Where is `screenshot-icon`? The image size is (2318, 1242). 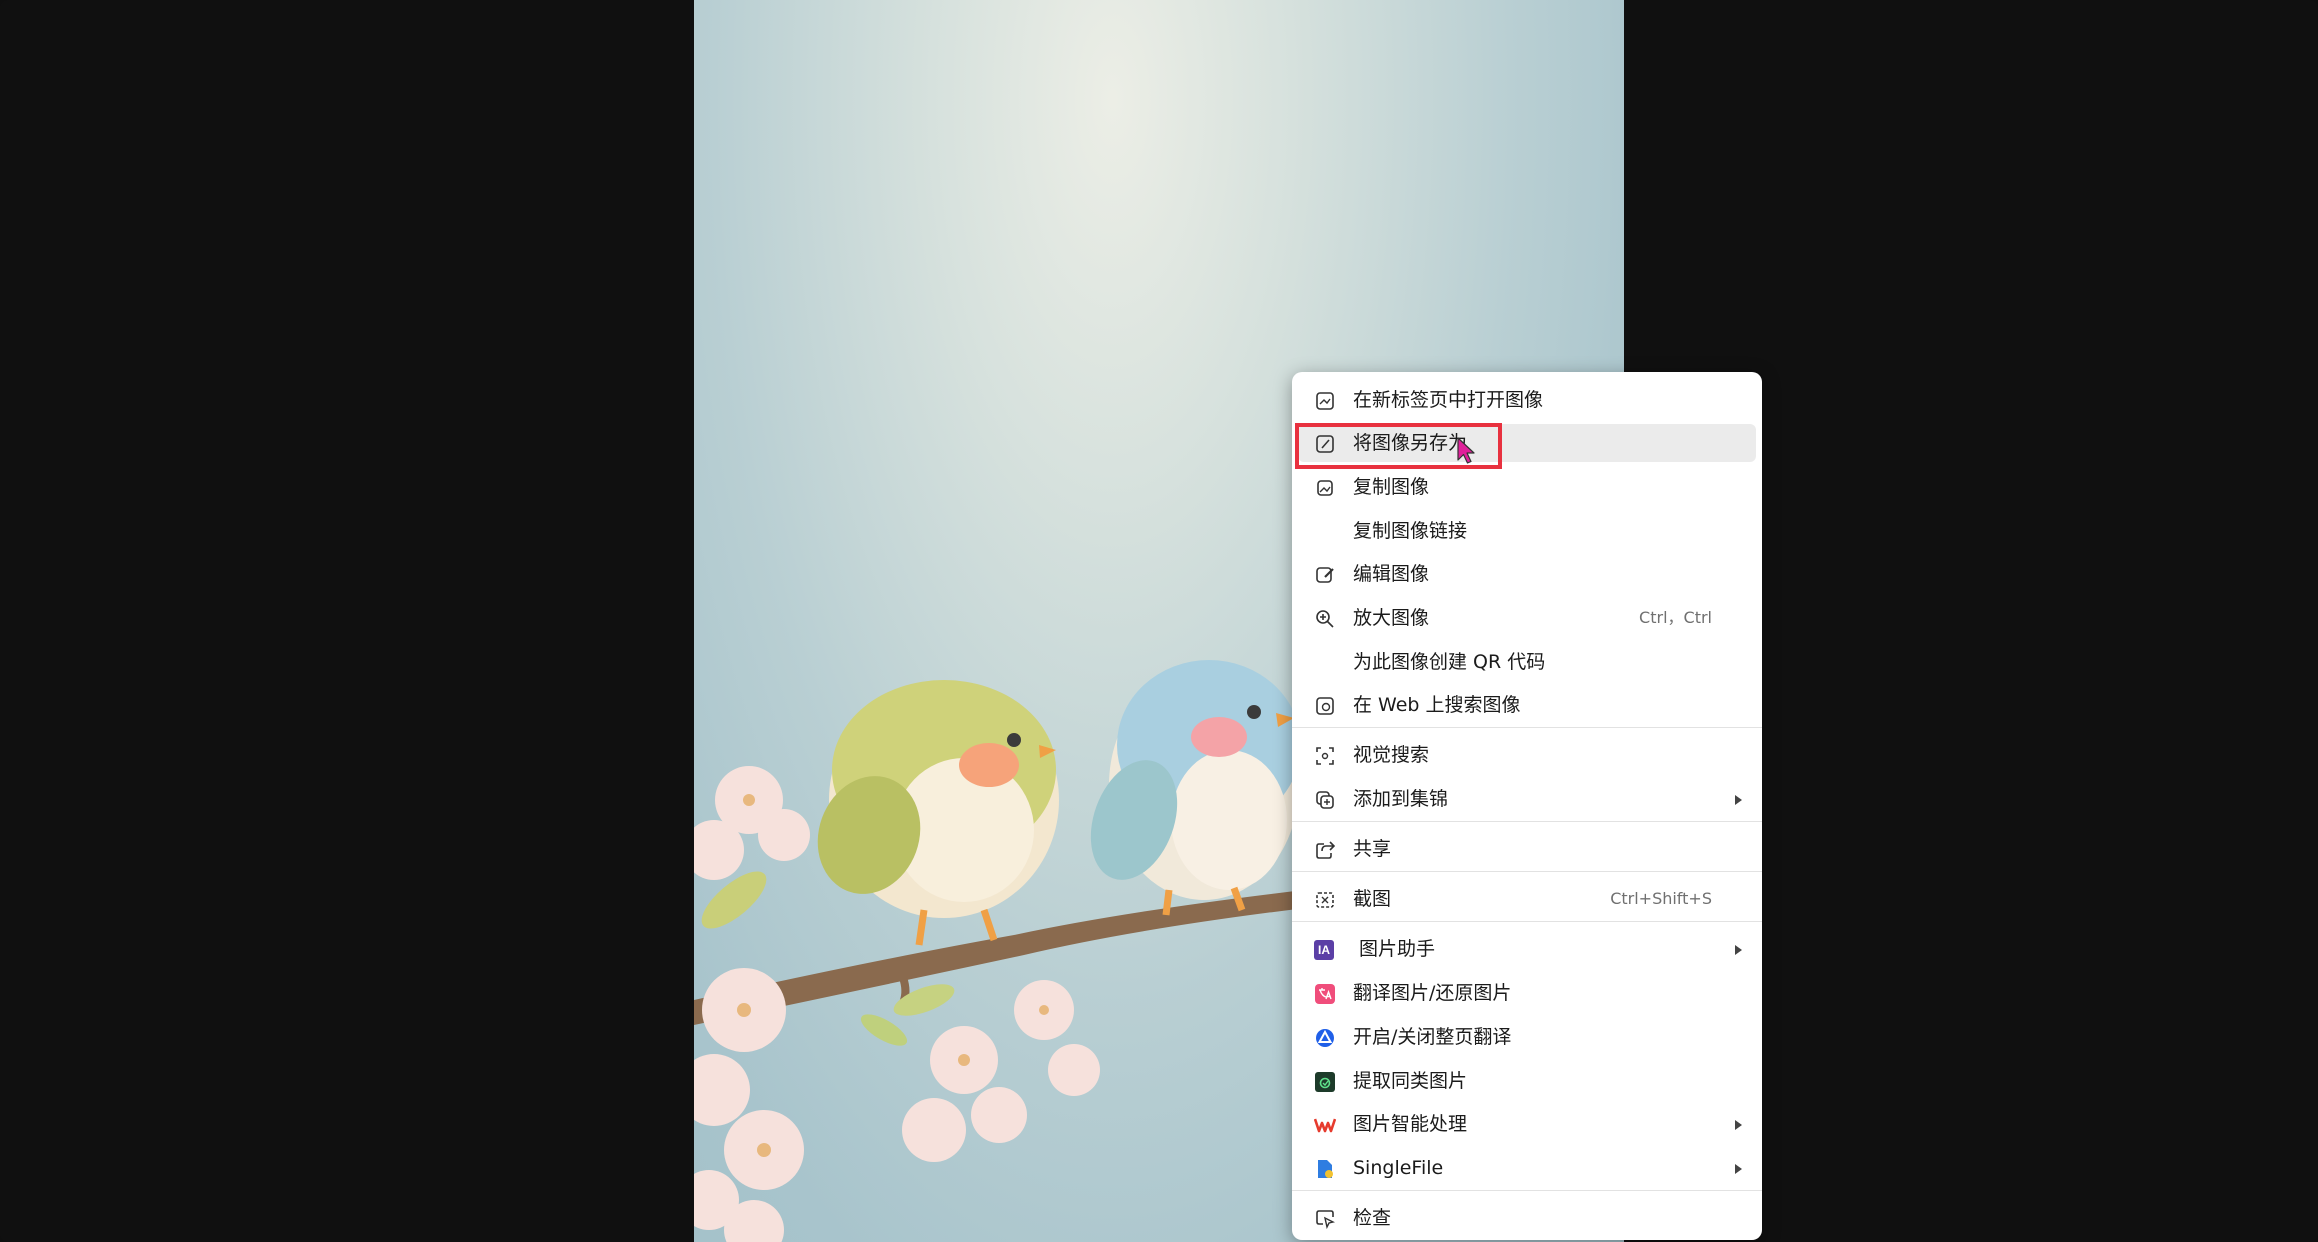
screenshot-icon is located at coordinates (1325, 900).